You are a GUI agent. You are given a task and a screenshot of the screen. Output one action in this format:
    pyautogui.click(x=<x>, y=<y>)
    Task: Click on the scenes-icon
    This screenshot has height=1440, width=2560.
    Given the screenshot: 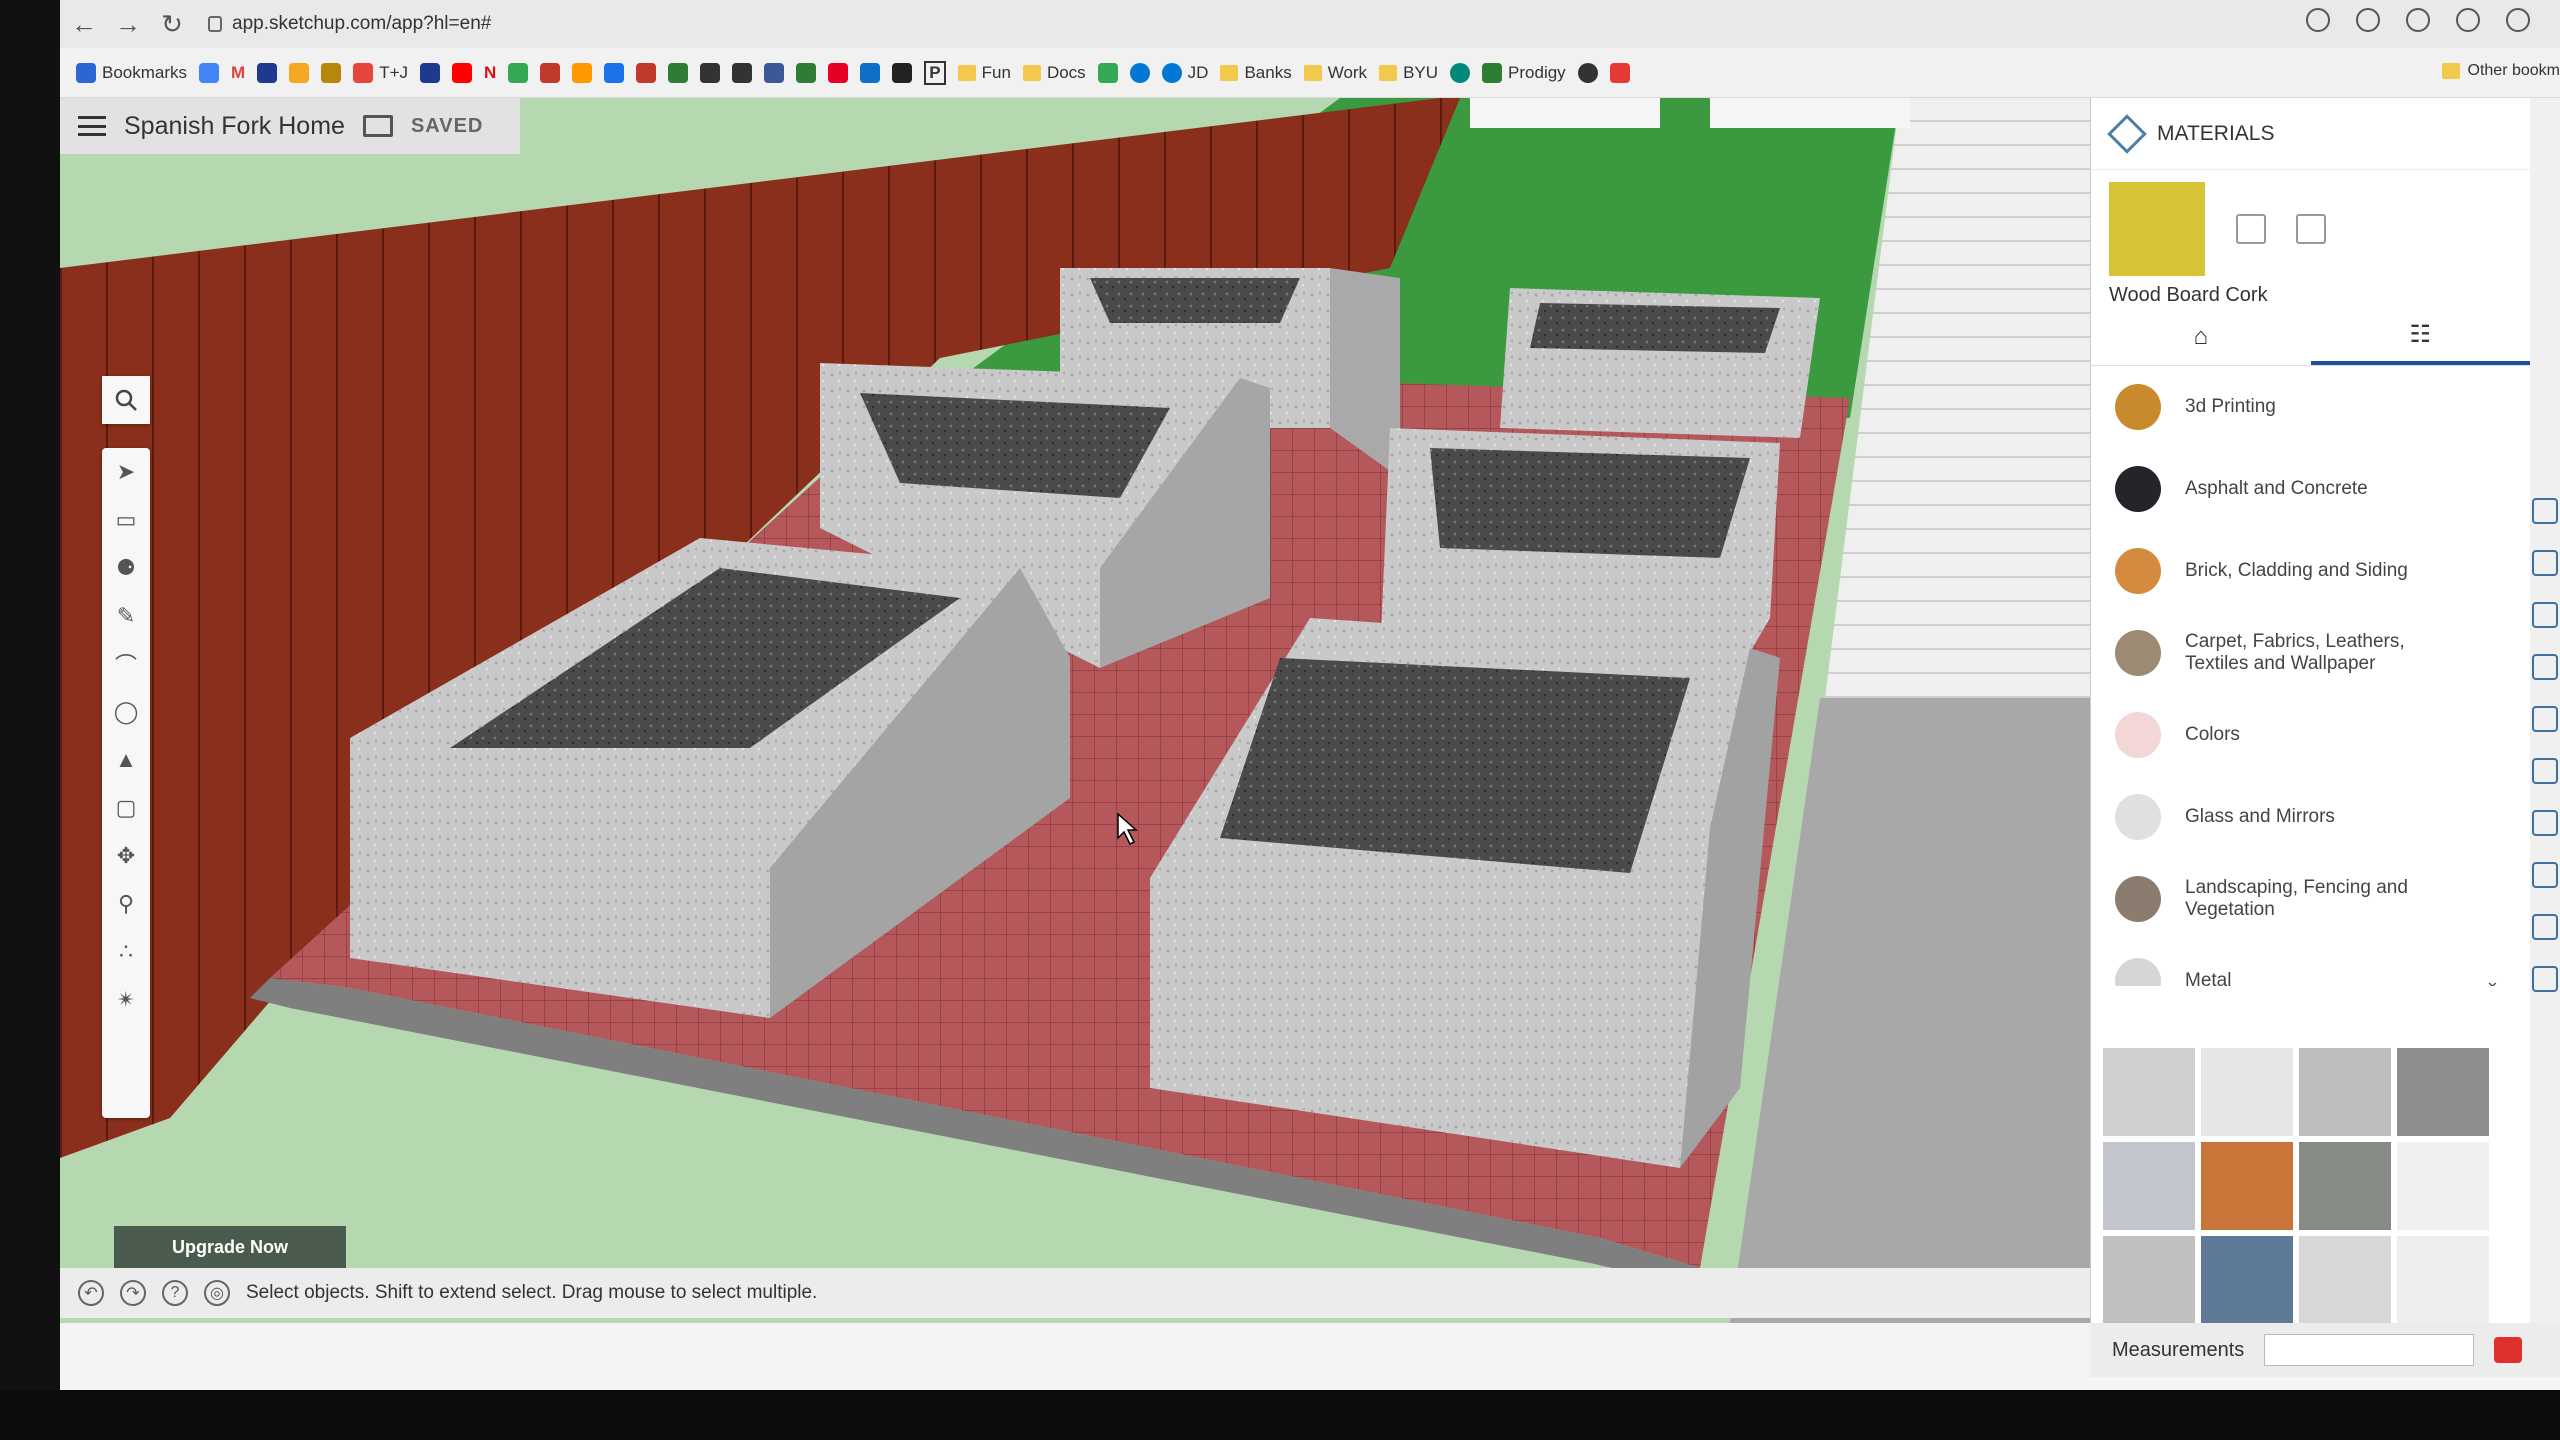 What is the action you would take?
    pyautogui.click(x=2545, y=823)
    